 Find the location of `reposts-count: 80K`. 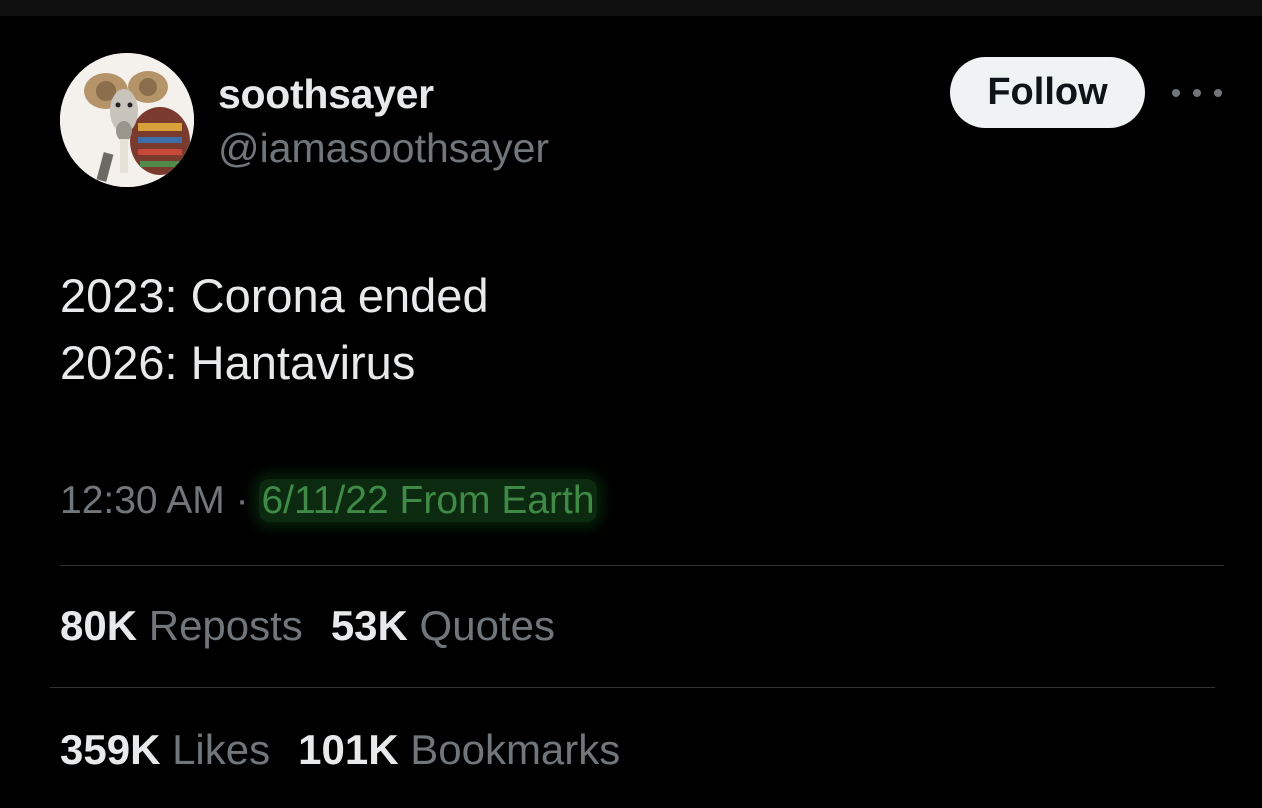

reposts-count: 80K is located at coordinates (99, 625).